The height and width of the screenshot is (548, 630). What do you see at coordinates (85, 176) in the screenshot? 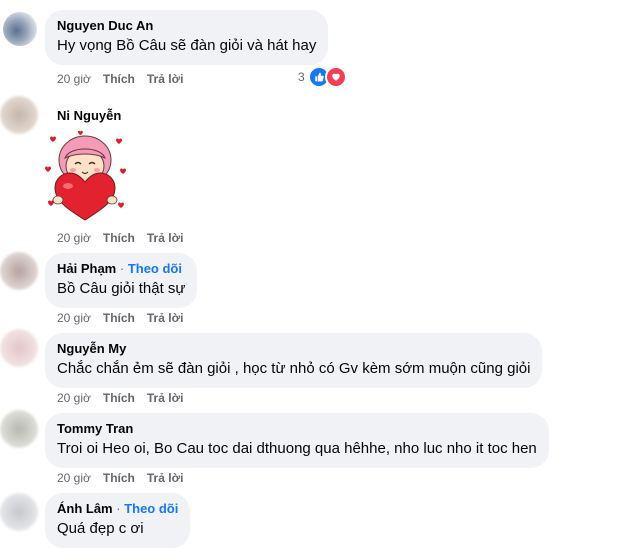
I see `heart-girl-sticker` at bounding box center [85, 176].